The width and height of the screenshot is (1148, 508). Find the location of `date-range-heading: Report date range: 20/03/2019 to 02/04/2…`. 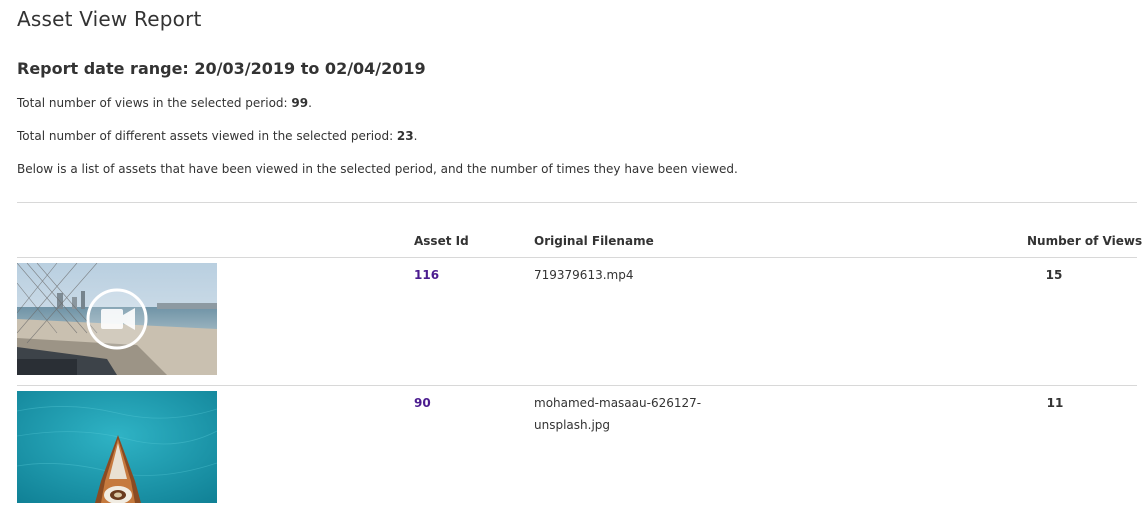

date-range-heading: Report date range: 20/03/2019 to 02/04/2… is located at coordinates (221, 68).